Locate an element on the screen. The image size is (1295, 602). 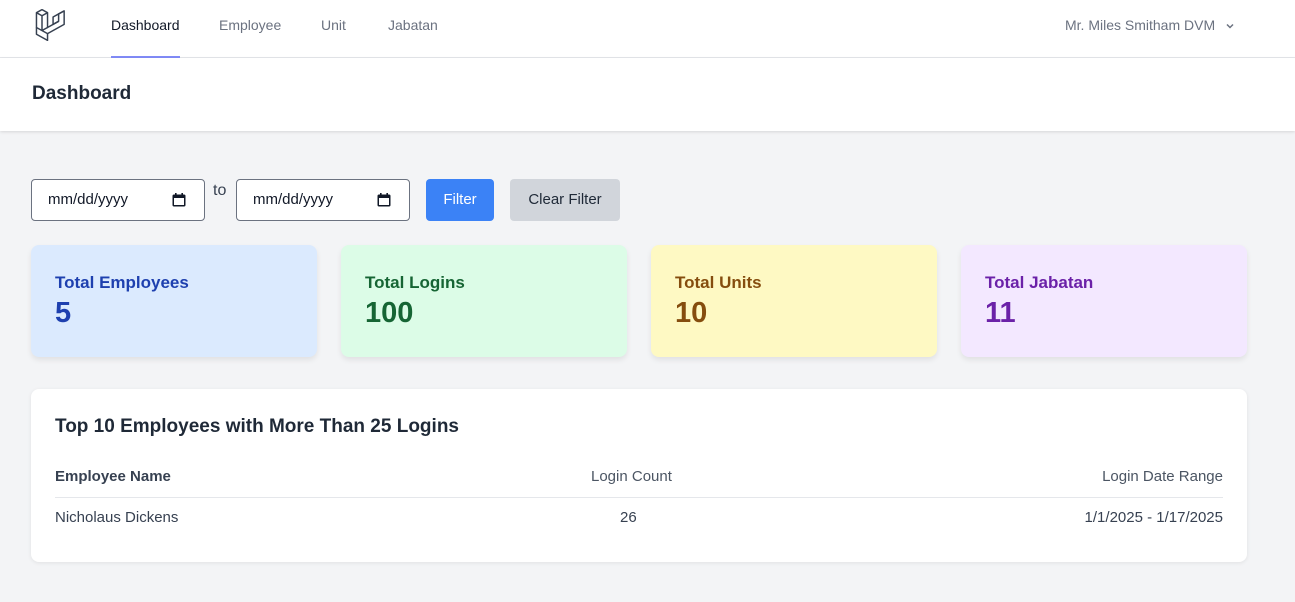
stat-card-total-jabatan: Total Jabatan 11 is located at coordinates (1104, 301).